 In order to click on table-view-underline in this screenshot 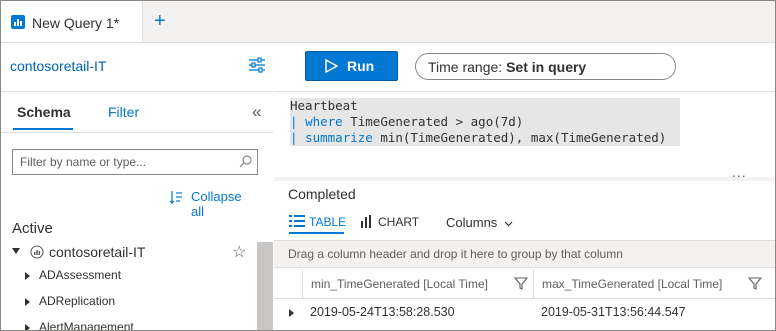, I will do `click(316, 233)`.